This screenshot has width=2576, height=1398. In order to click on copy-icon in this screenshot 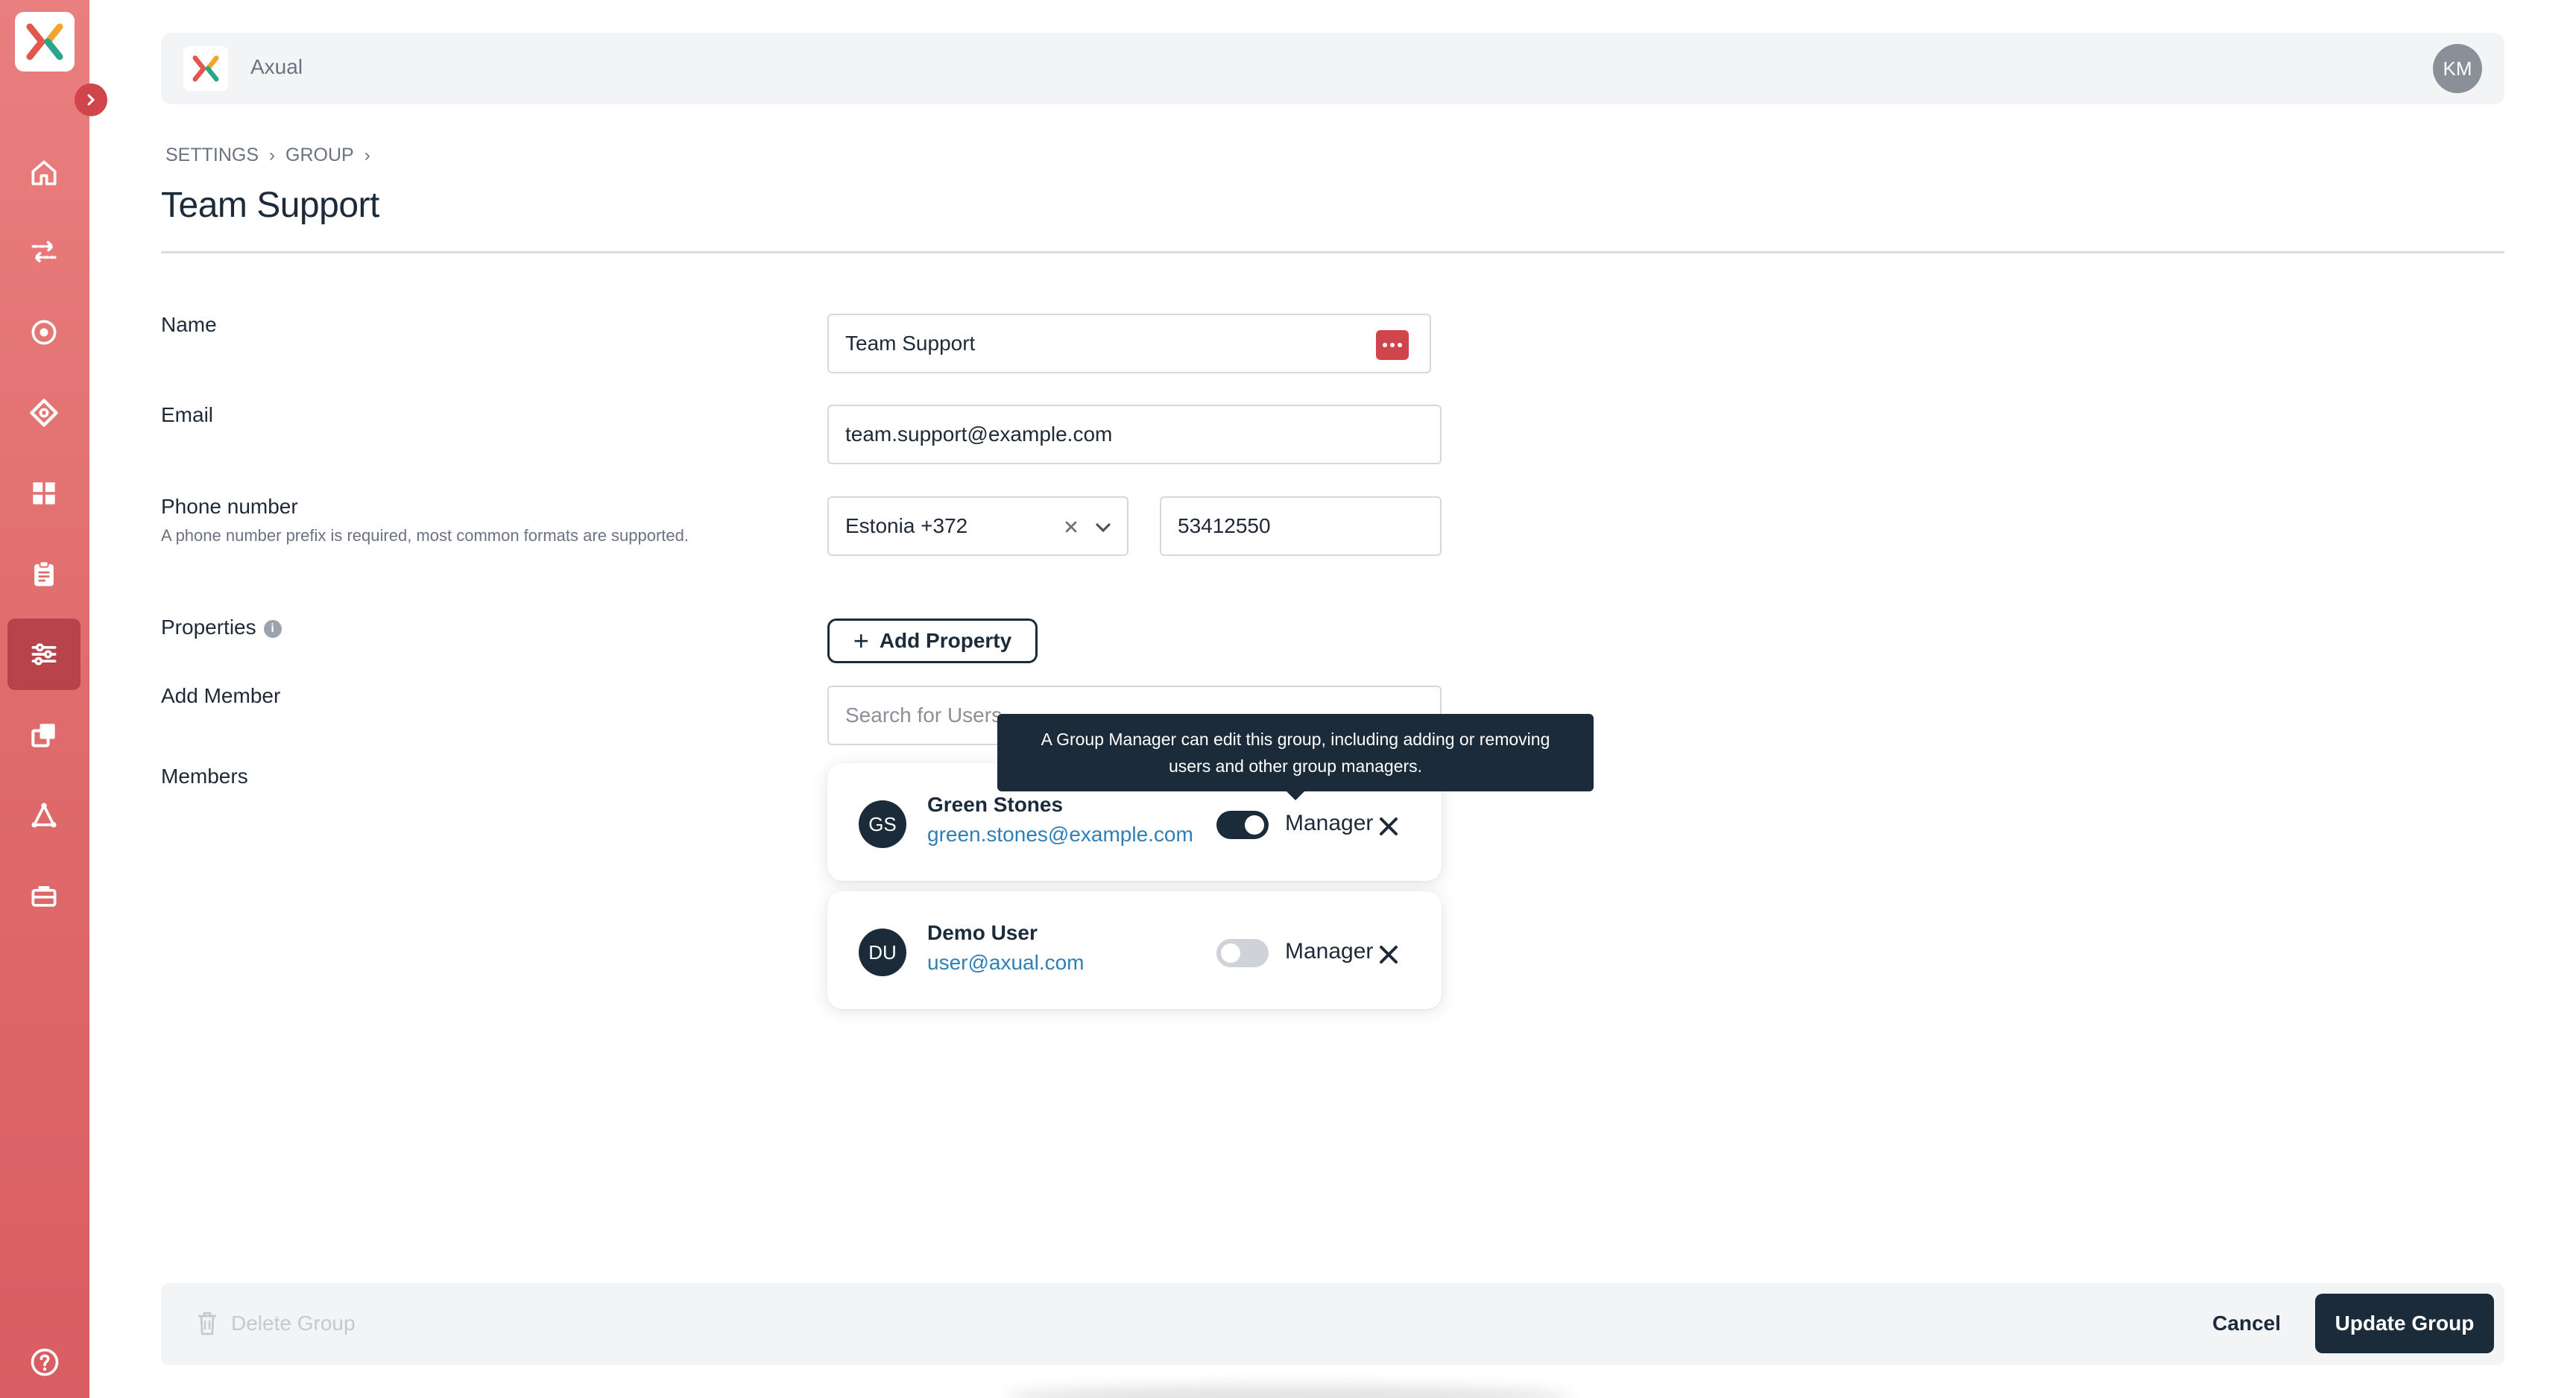, I will do `click(43, 735)`.